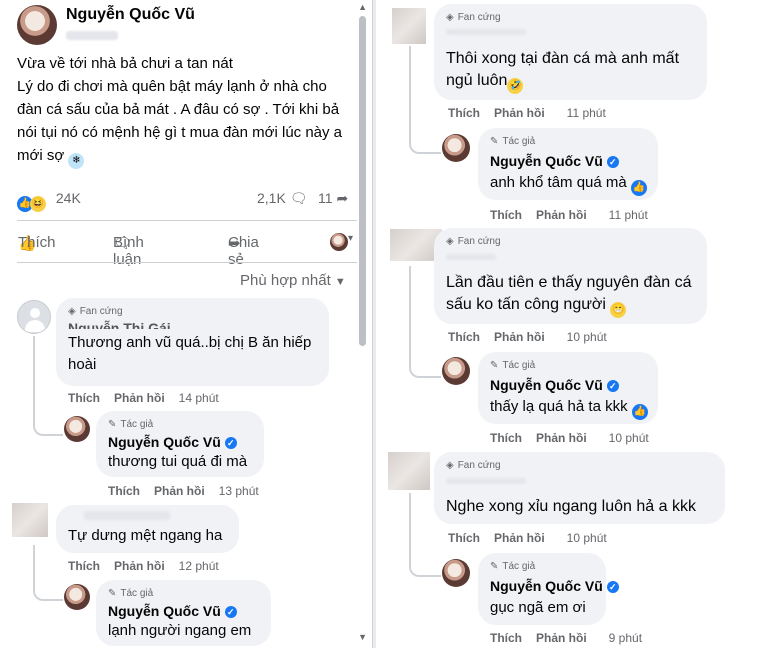 Image resolution: width=780 pixels, height=648 pixels. What do you see at coordinates (49, 201) in the screenshot?
I see `reaction-summary: 👍😆 24K` at bounding box center [49, 201].